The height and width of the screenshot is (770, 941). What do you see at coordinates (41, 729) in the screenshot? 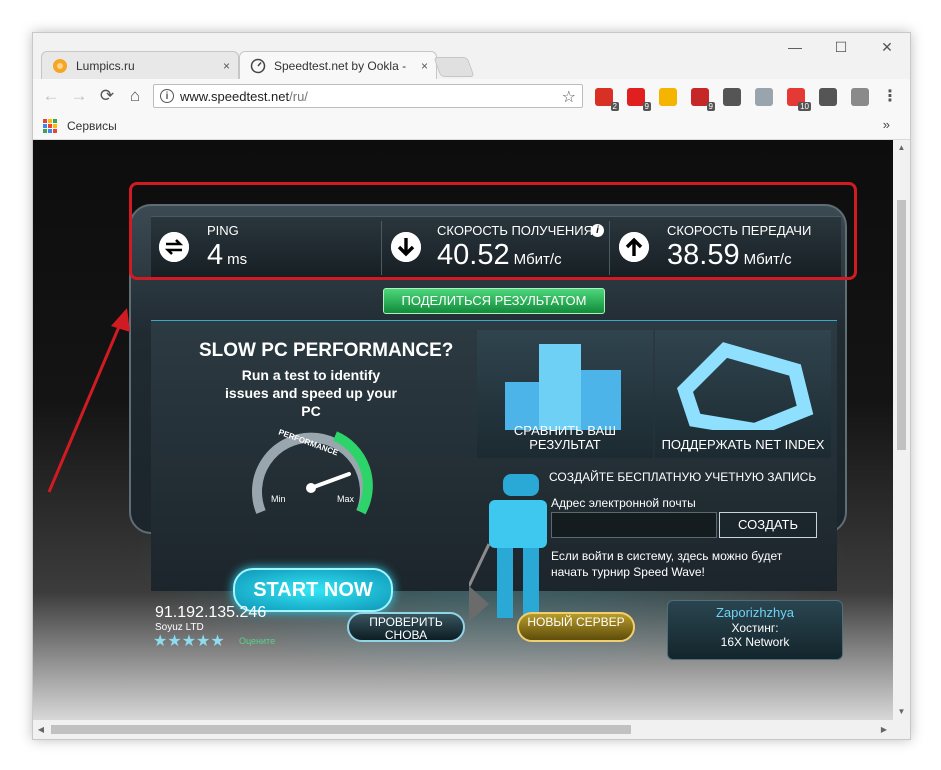
I see `scroll-left-icon: ◀` at bounding box center [41, 729].